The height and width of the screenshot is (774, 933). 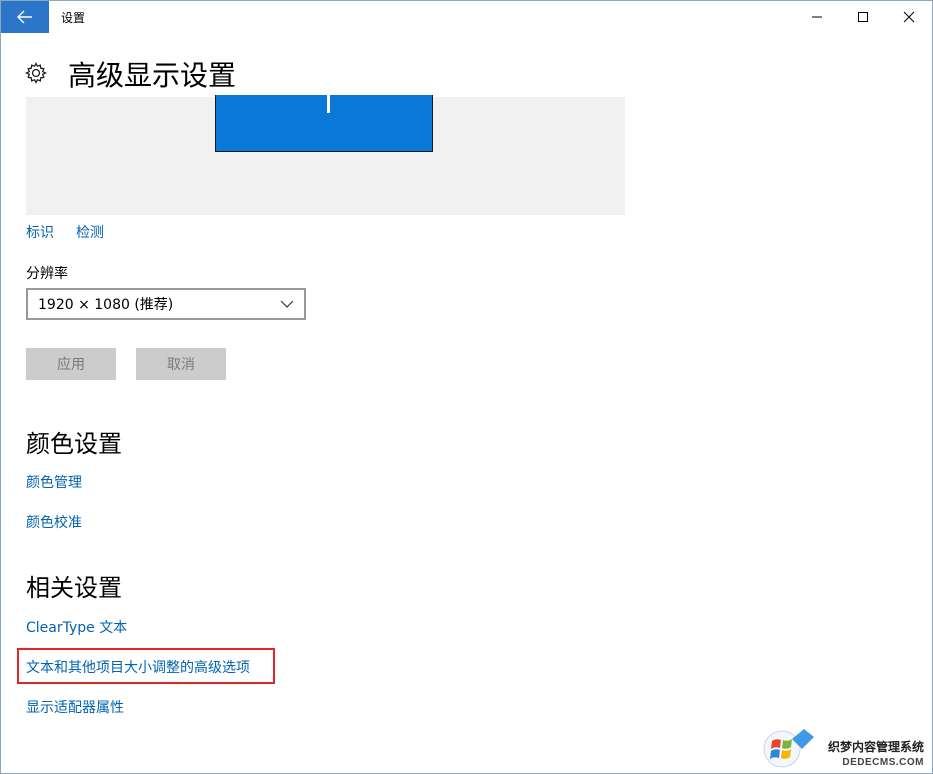 I want to click on cleartype-link: ClearType 文本, so click(x=76, y=627).